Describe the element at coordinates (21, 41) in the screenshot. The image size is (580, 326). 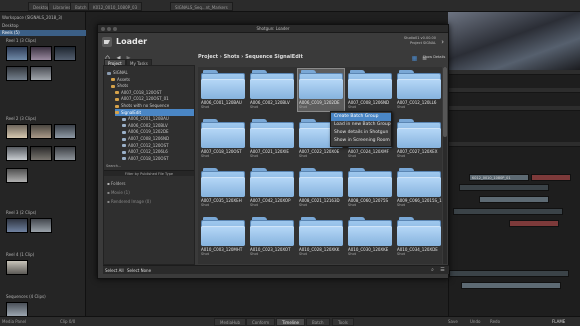
I see `library-item: Reel 1 (3 Clips)` at that location.